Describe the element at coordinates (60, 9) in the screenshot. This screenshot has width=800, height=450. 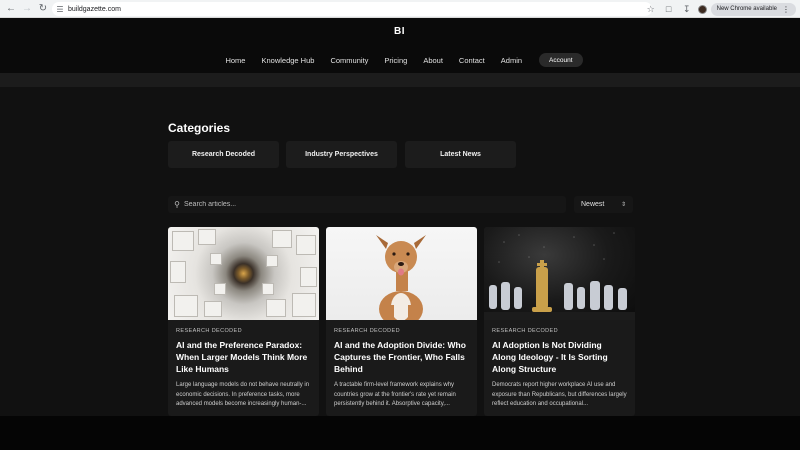
I see `site-info-icon: ☰` at that location.